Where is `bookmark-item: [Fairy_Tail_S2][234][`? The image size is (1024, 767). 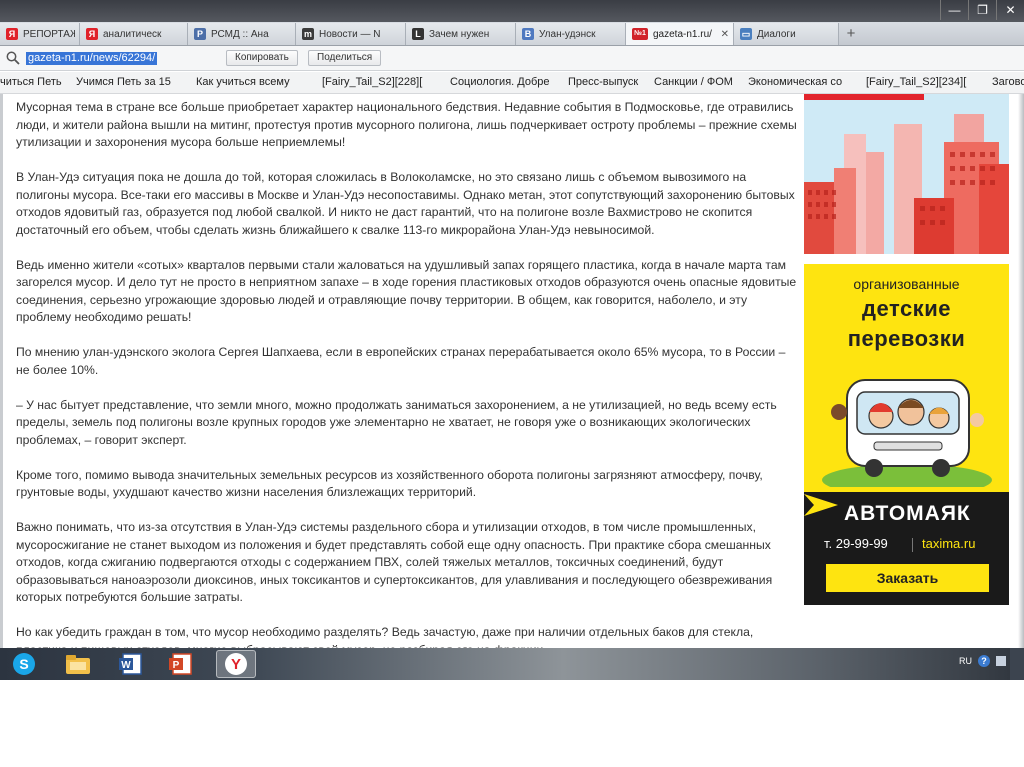 bookmark-item: [Fairy_Tail_S2][234][ is located at coordinates (929, 82).